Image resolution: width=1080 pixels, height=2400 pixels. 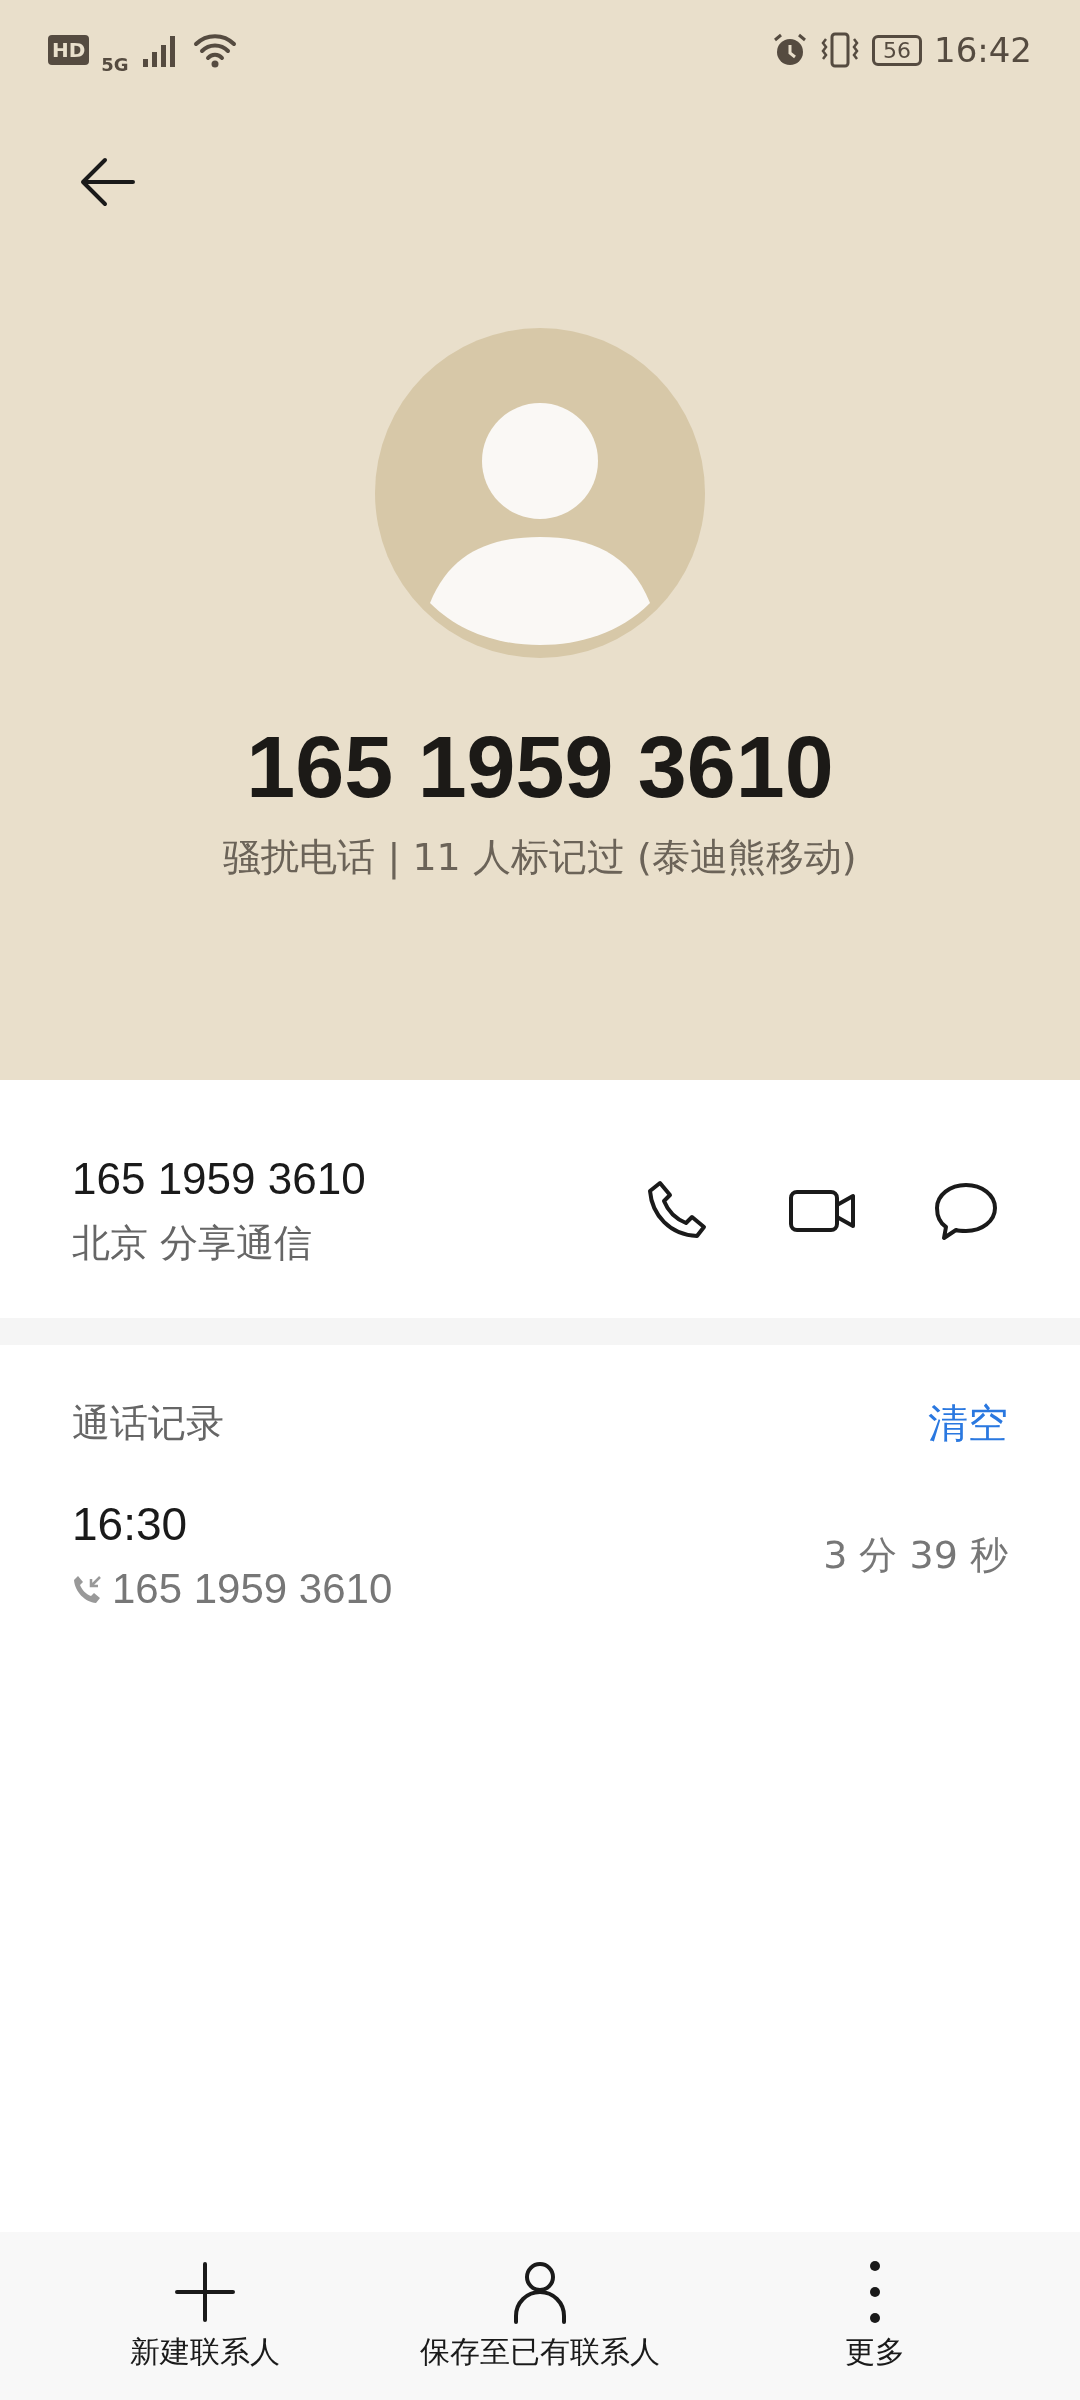 What do you see at coordinates (115, 64) in the screenshot?
I see `network-type: 5G` at bounding box center [115, 64].